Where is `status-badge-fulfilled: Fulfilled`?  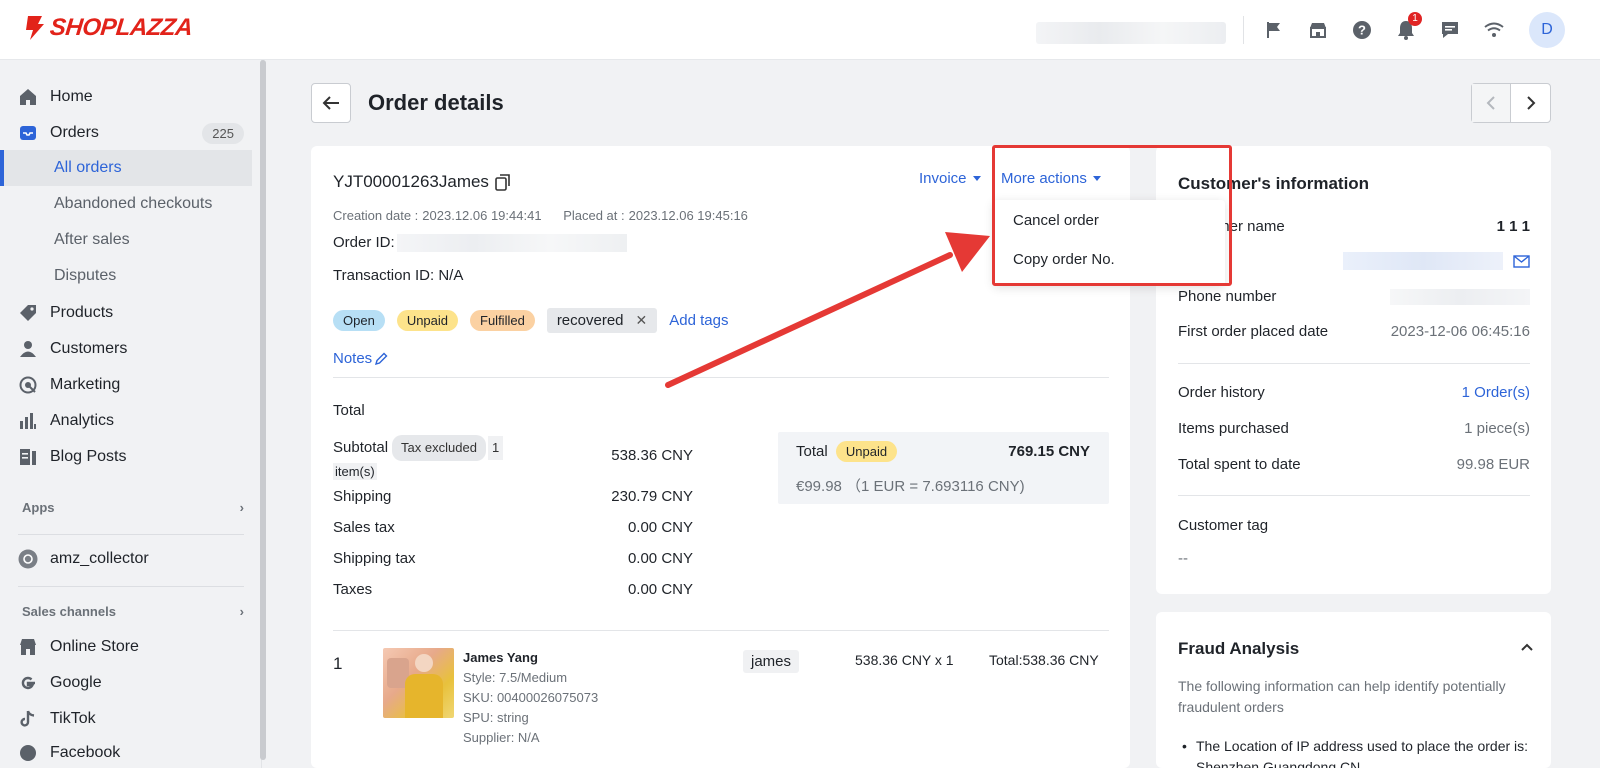
status-badge-fulfilled: Fulfilled is located at coordinates (502, 320).